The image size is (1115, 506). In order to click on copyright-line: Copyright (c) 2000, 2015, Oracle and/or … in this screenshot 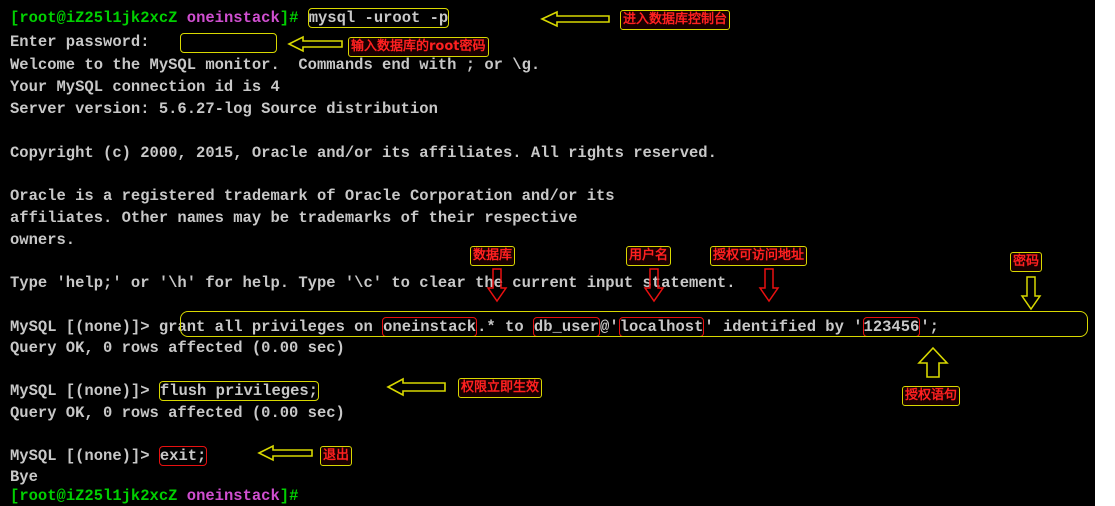, I will do `click(363, 153)`.